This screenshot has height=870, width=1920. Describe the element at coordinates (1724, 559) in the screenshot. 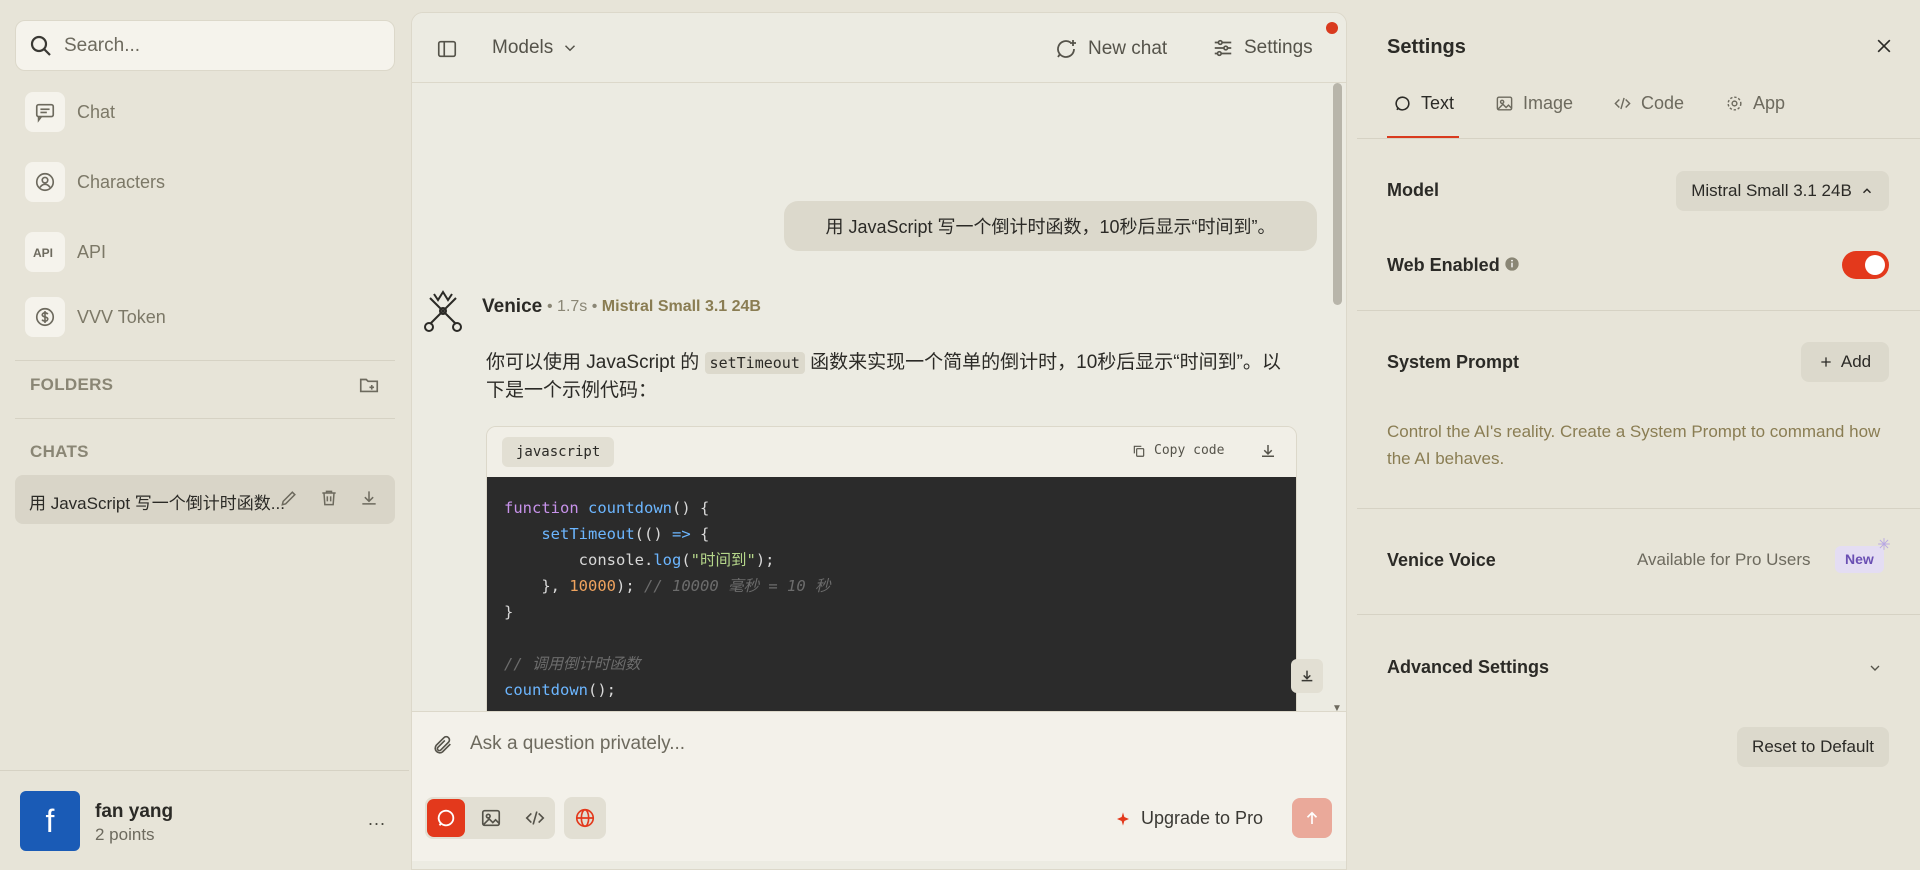

I see `venice-voice-status: Available for Pro Users` at that location.